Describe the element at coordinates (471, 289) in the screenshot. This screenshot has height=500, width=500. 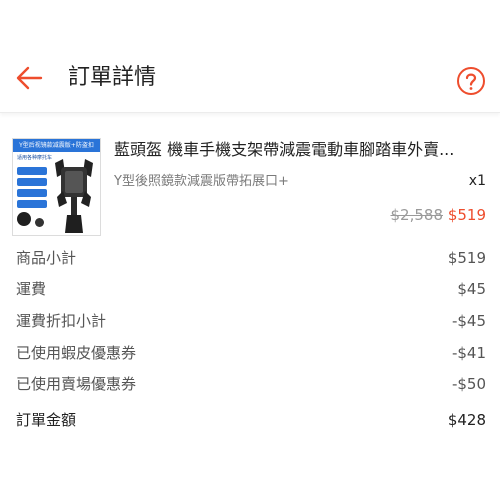
I see `shipping-value: $45` at that location.